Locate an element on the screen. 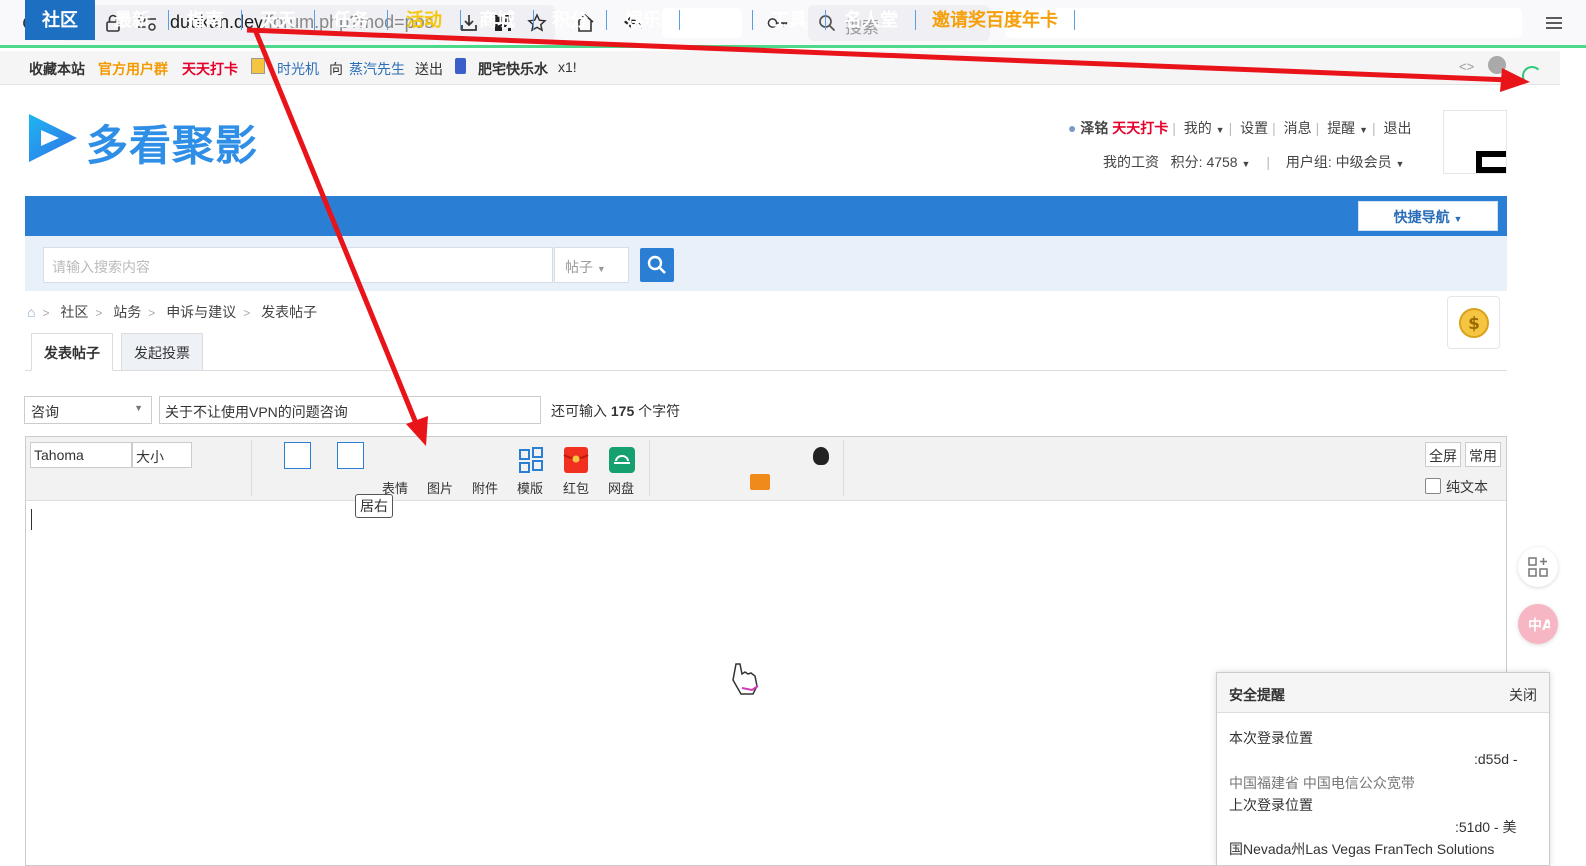  breadcrumb-appeals: 申诉与建议 is located at coordinates (201, 312).